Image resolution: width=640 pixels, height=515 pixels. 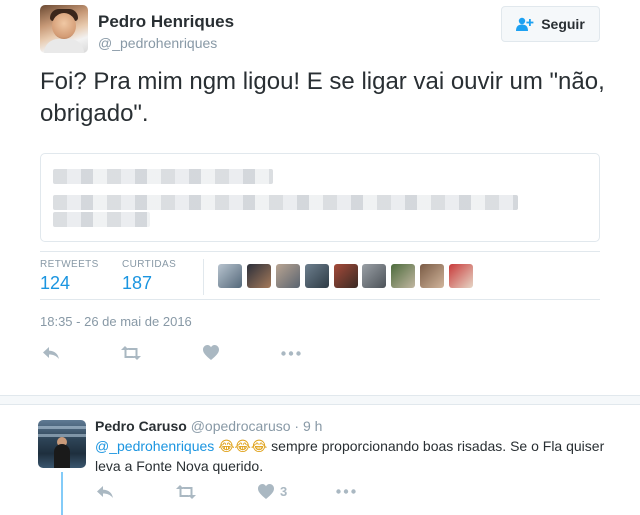 I want to click on tweet-timestamp: 18:35 - 26 de mai de 2016, so click(x=116, y=321).